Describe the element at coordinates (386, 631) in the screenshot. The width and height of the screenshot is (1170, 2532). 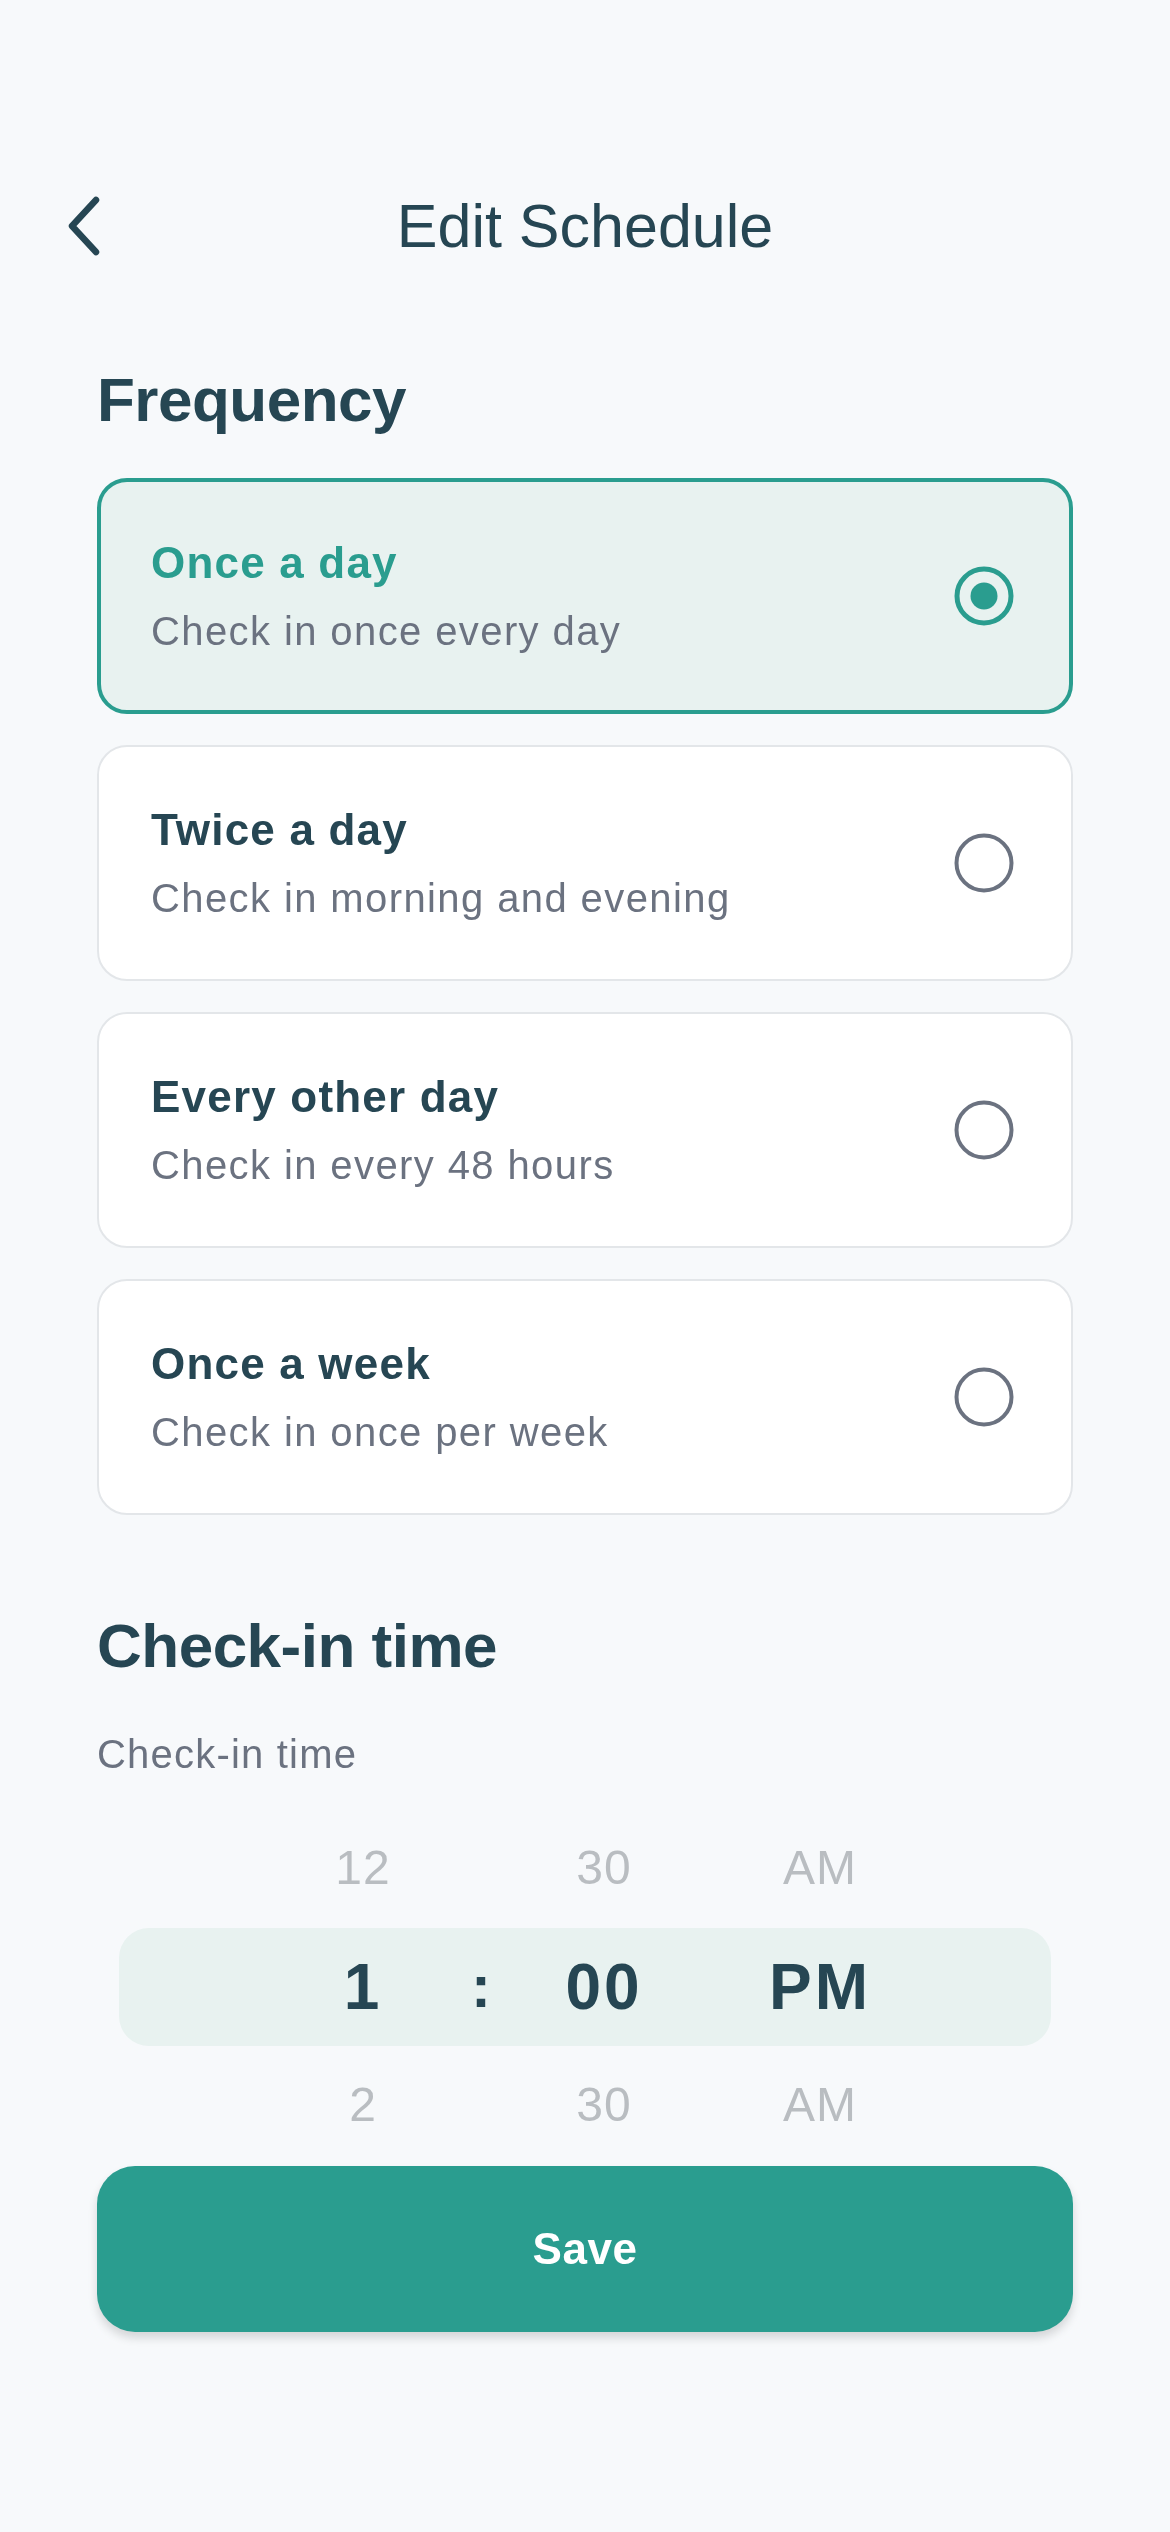
I see `option-description: Check in once every day` at that location.